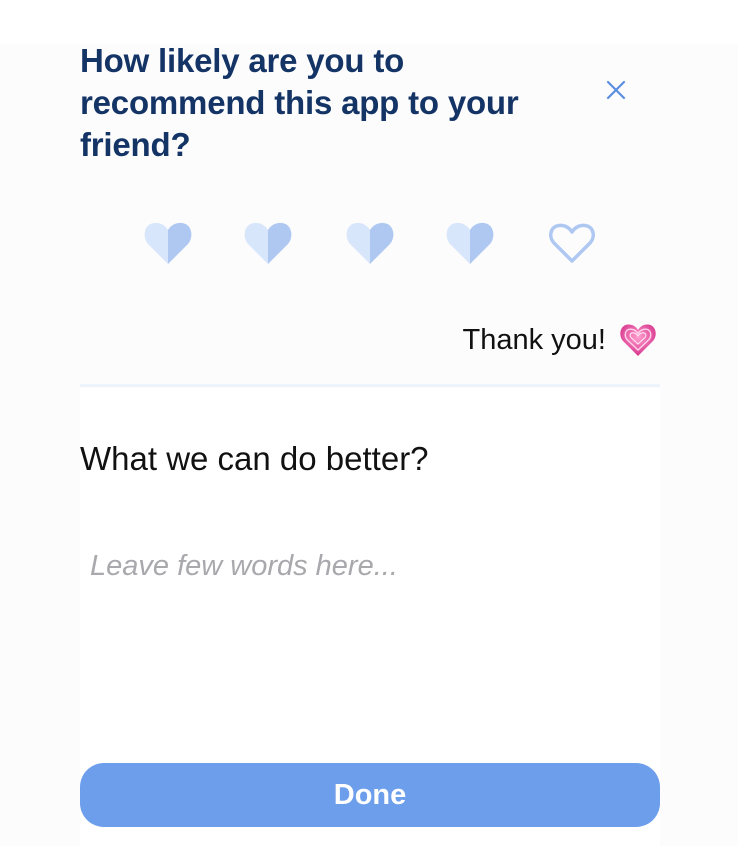 This screenshot has height=846, width=738. What do you see at coordinates (534, 339) in the screenshot?
I see `thank-you-text: Thank you!` at bounding box center [534, 339].